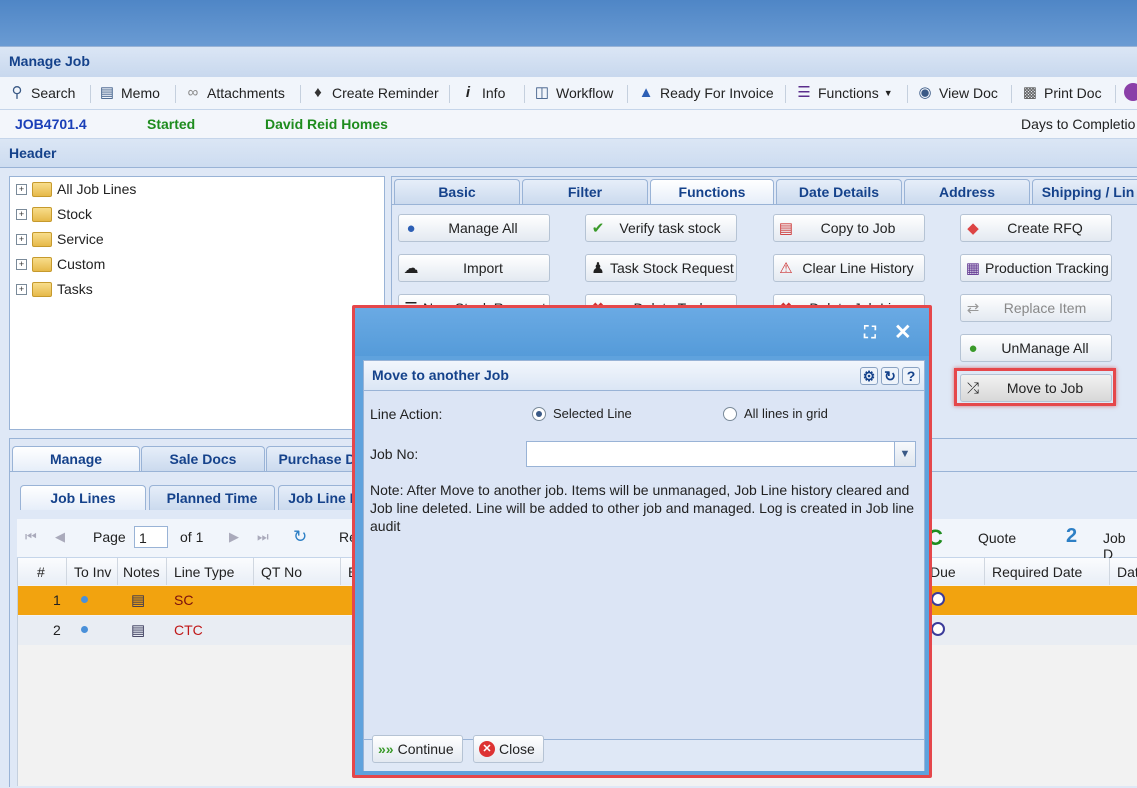  What do you see at coordinates (373, 93) in the screenshot?
I see `create-reminder-button: ♦ Create Reminder` at bounding box center [373, 93].